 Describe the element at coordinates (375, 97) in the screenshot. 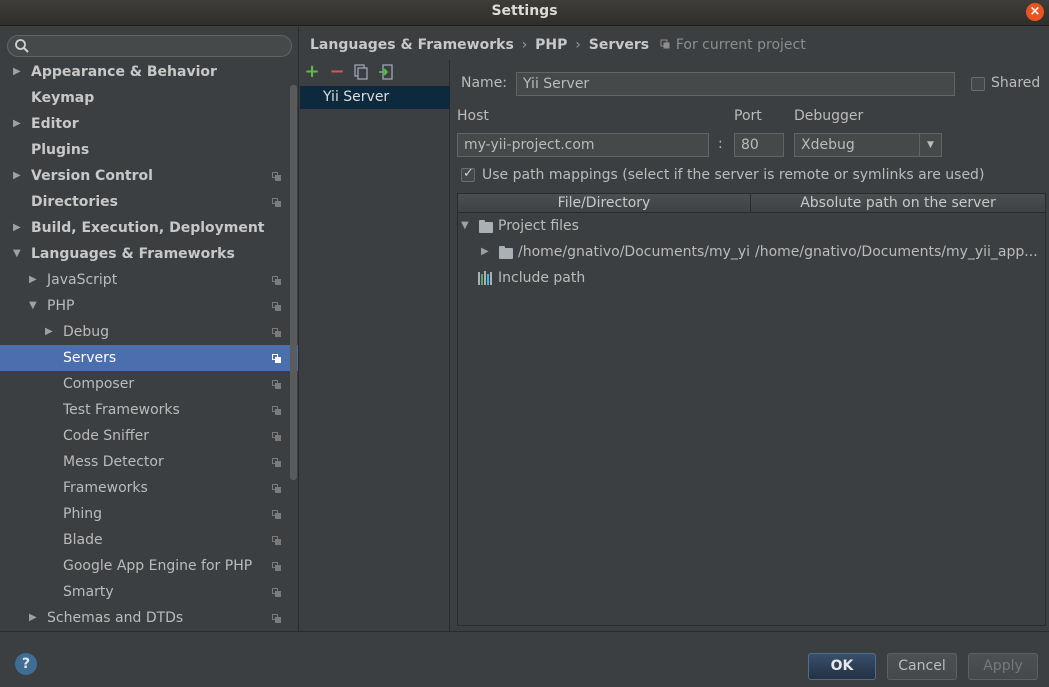

I see `server-list-item: Yii Server` at that location.